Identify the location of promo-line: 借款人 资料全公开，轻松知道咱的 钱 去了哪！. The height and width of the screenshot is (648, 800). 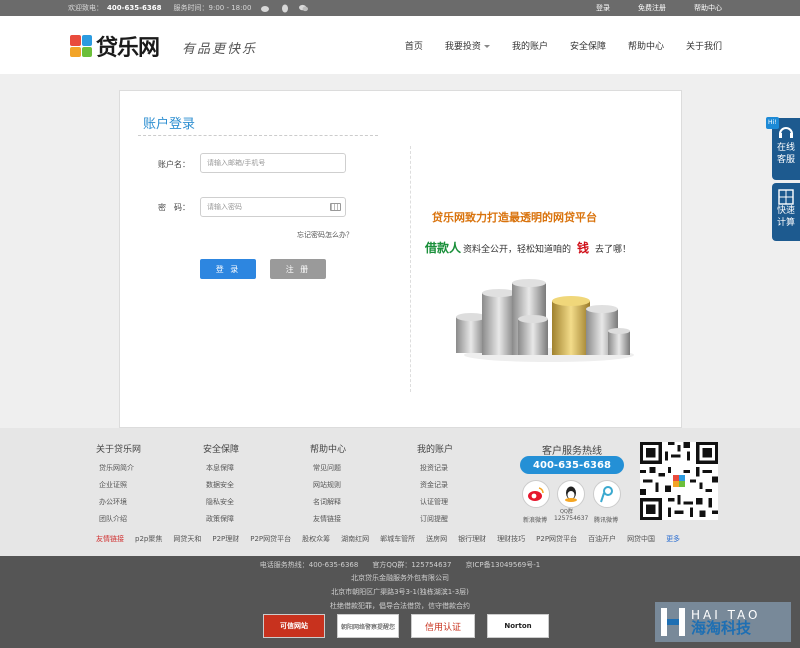
(528, 247).